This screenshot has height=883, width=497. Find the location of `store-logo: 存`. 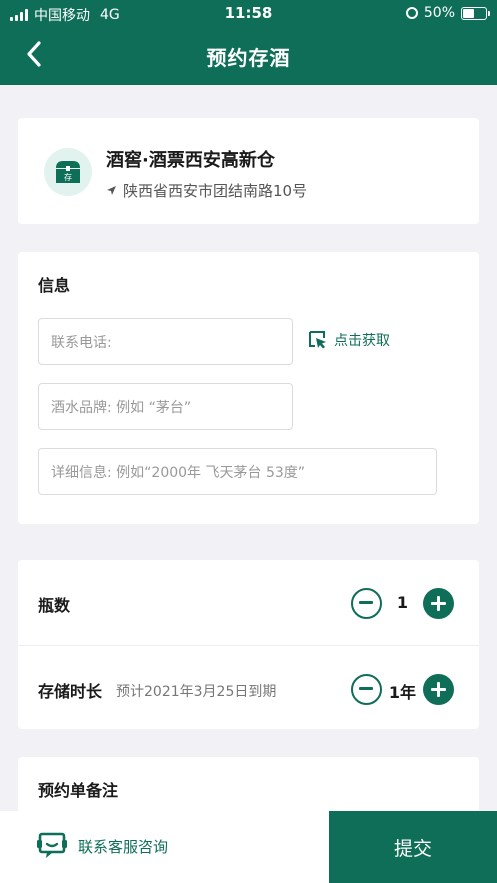

store-logo: 存 is located at coordinates (68, 172).